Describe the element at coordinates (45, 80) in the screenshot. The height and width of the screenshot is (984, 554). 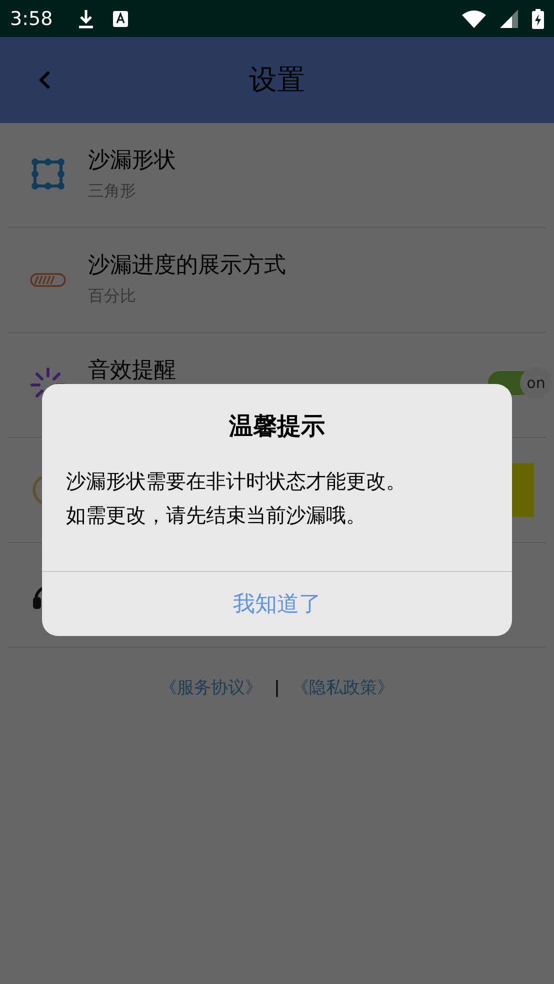
I see `back-icon` at that location.